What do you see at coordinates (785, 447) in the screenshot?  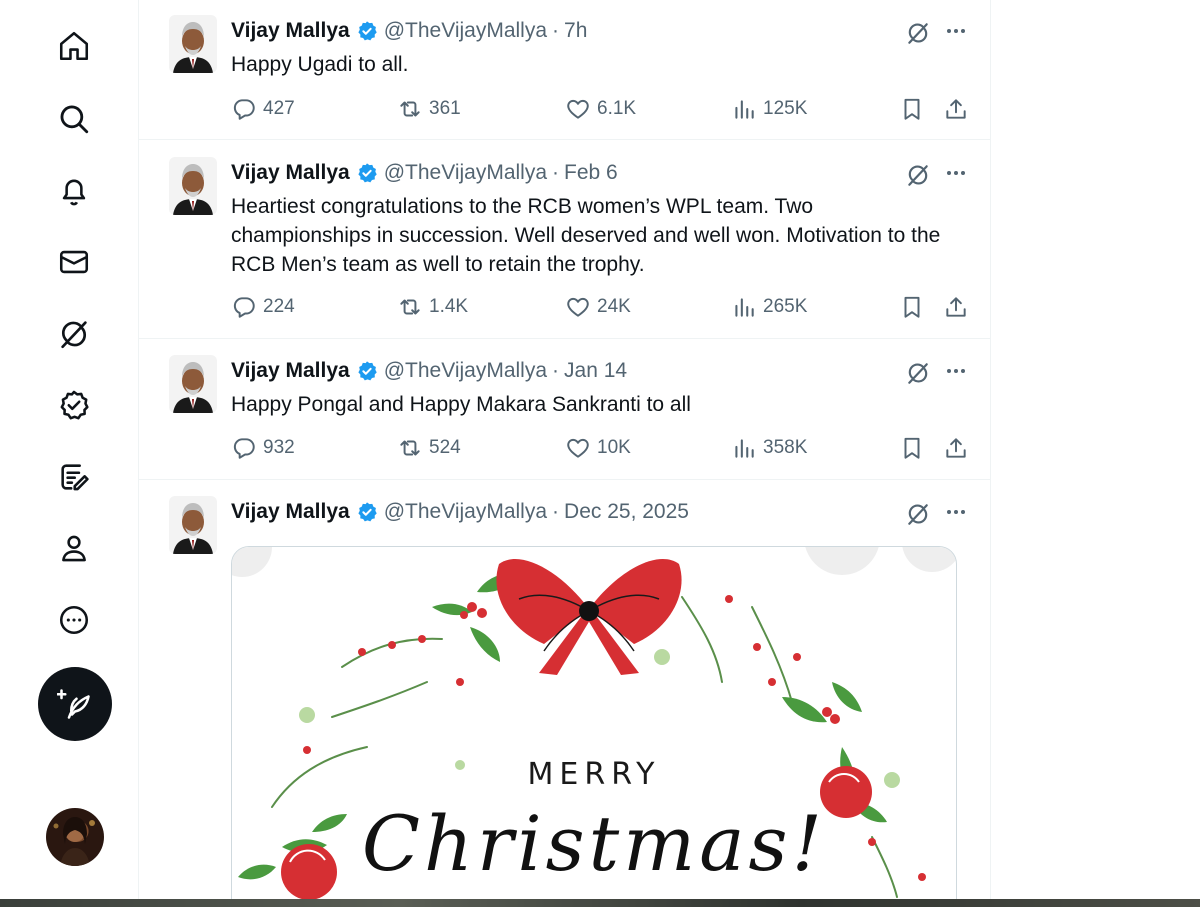 I see `views-count: 358K` at bounding box center [785, 447].